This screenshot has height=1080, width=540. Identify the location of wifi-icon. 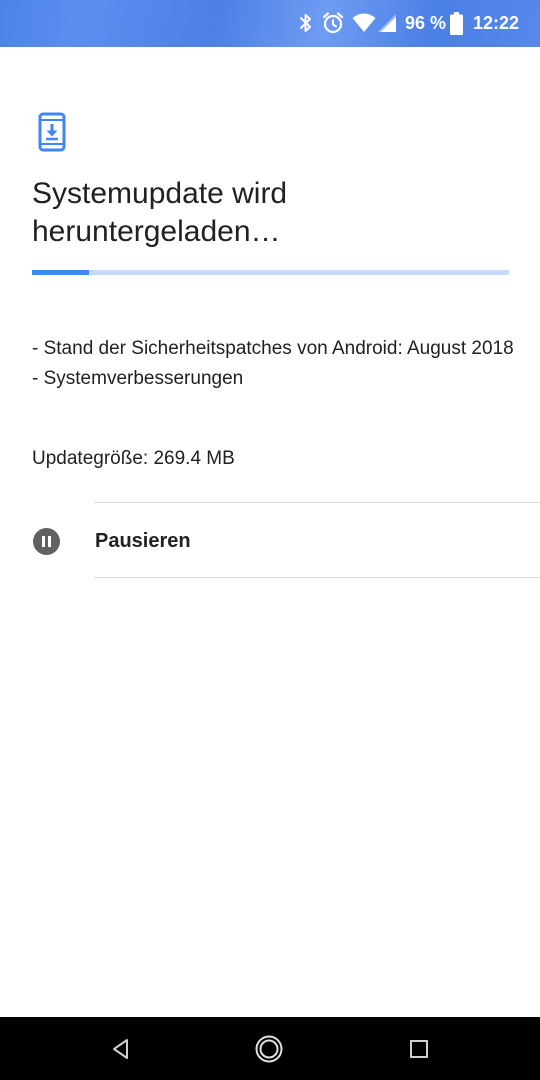
(364, 22).